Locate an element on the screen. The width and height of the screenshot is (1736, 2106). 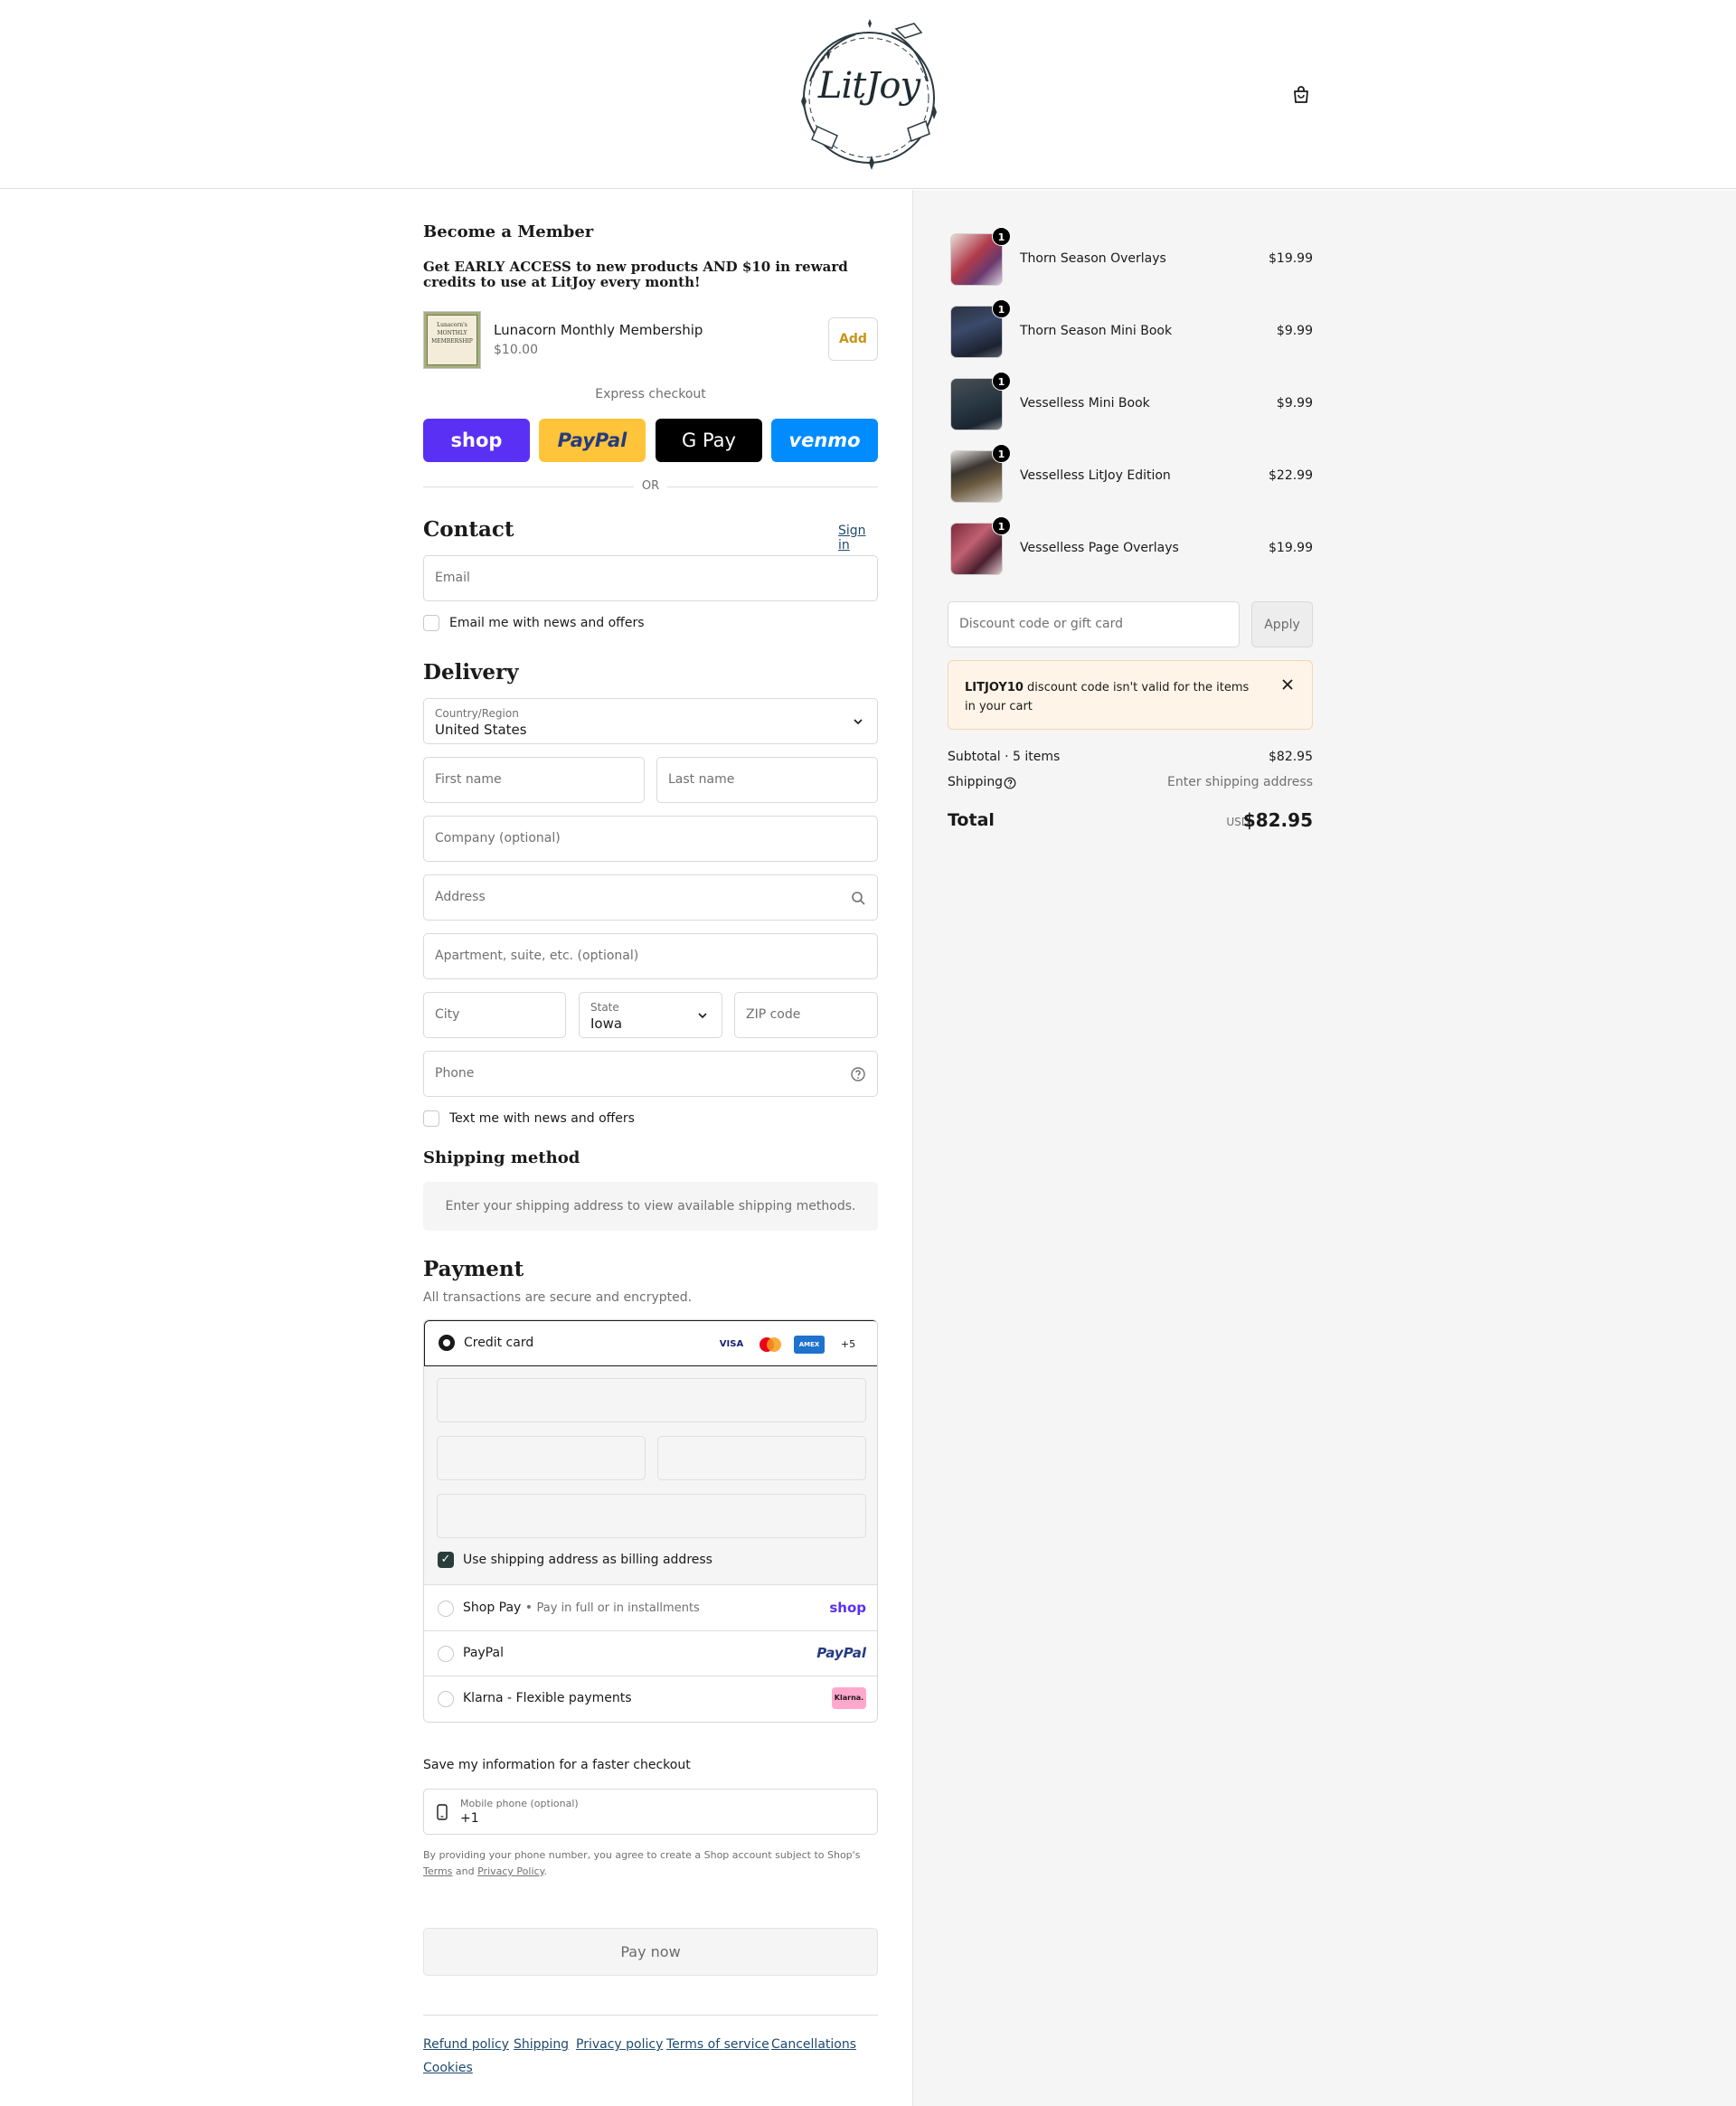
refund-policy-link: Refund policy is located at coordinates (466, 2044).